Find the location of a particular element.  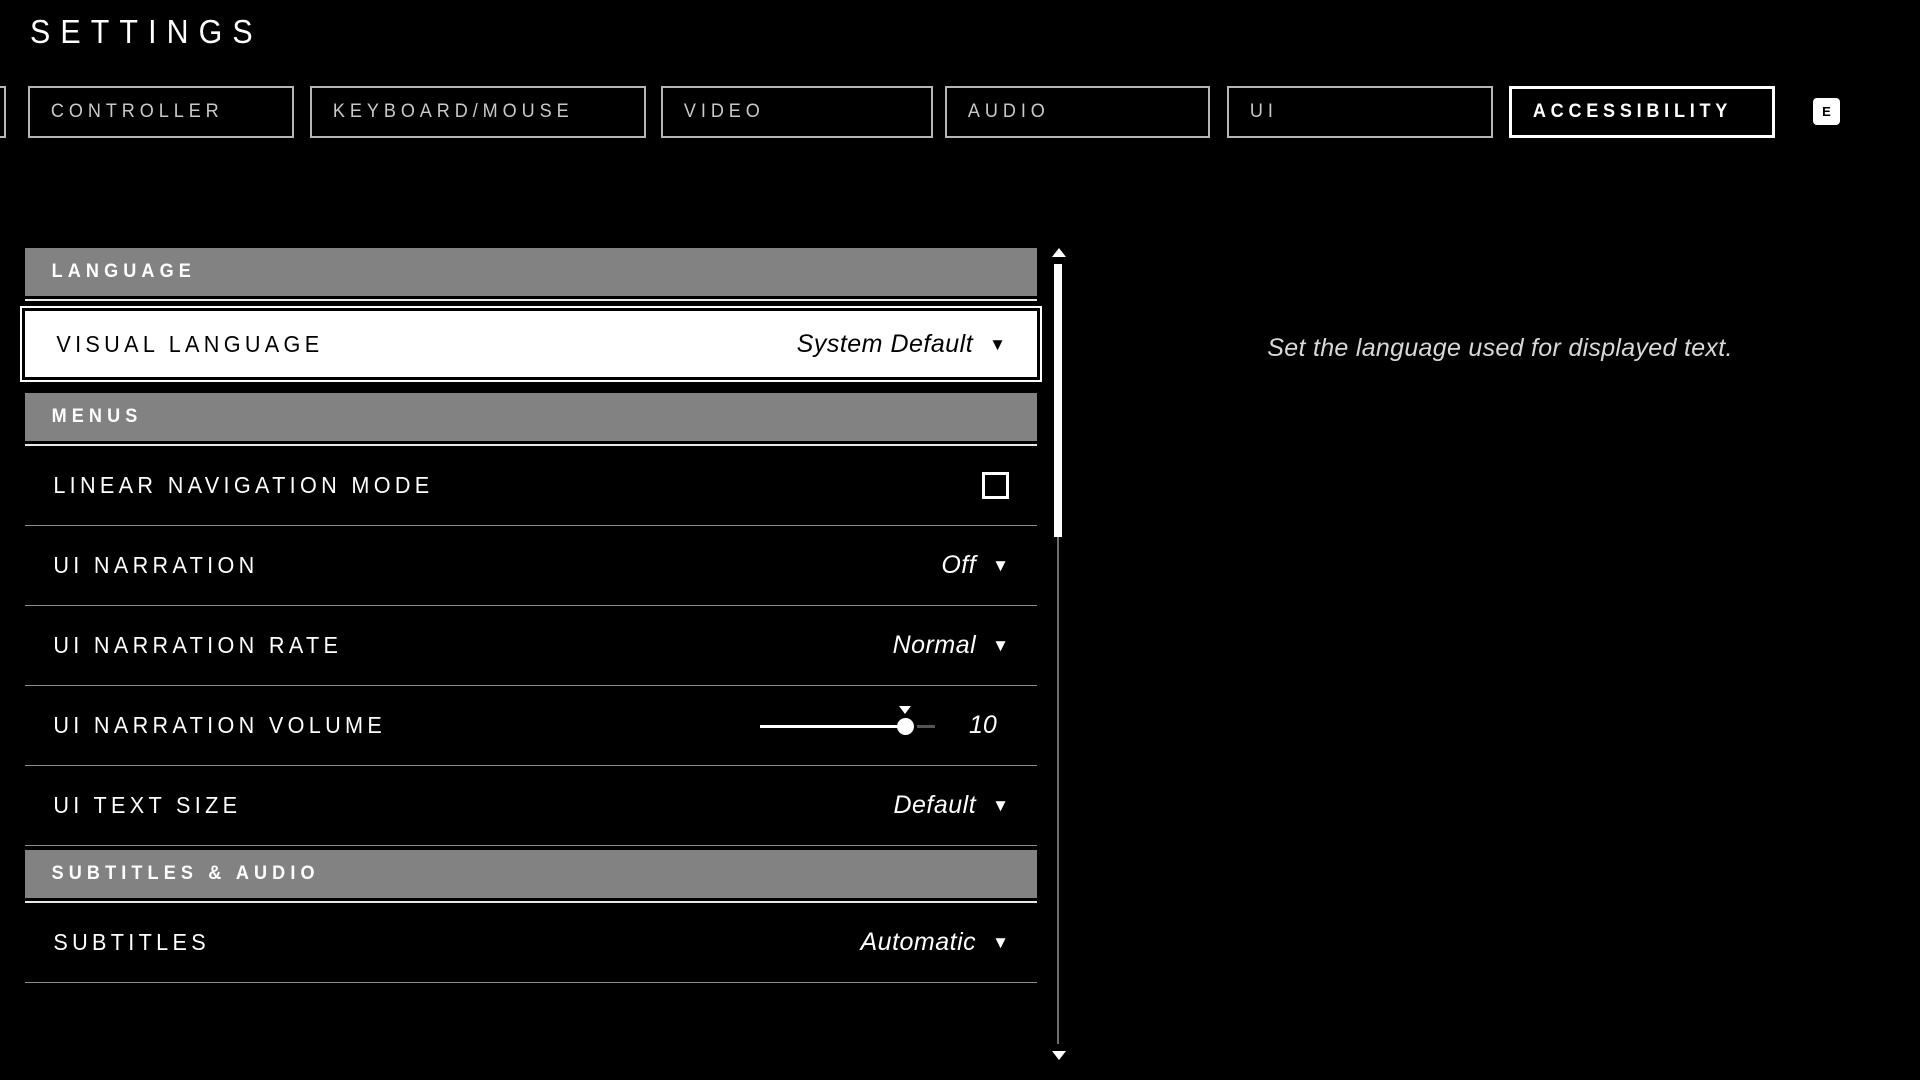

section-header-language: LANGUAGE is located at coordinates (531, 272).